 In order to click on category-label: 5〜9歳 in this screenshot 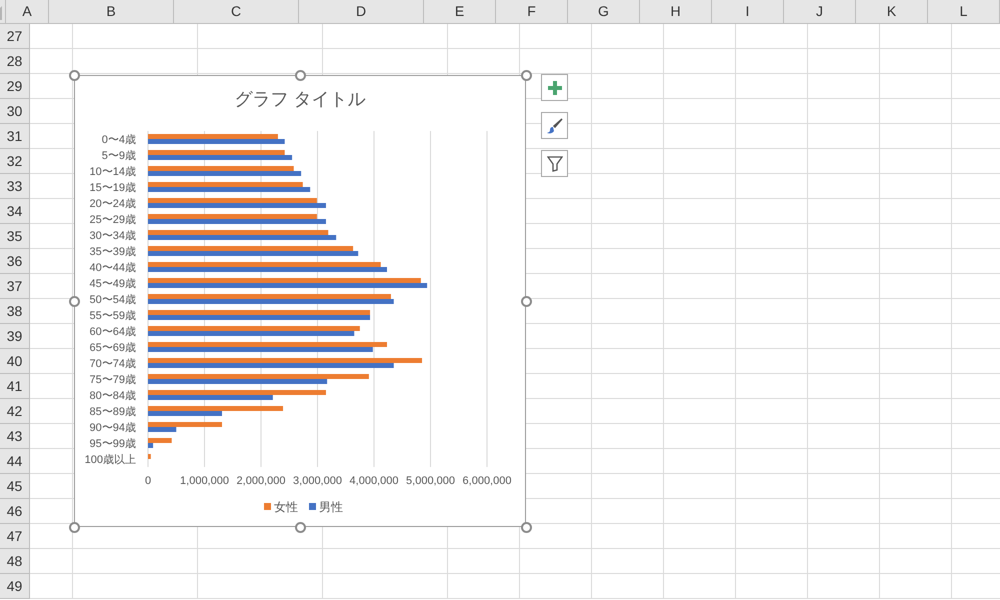, I will do `click(119, 156)`.